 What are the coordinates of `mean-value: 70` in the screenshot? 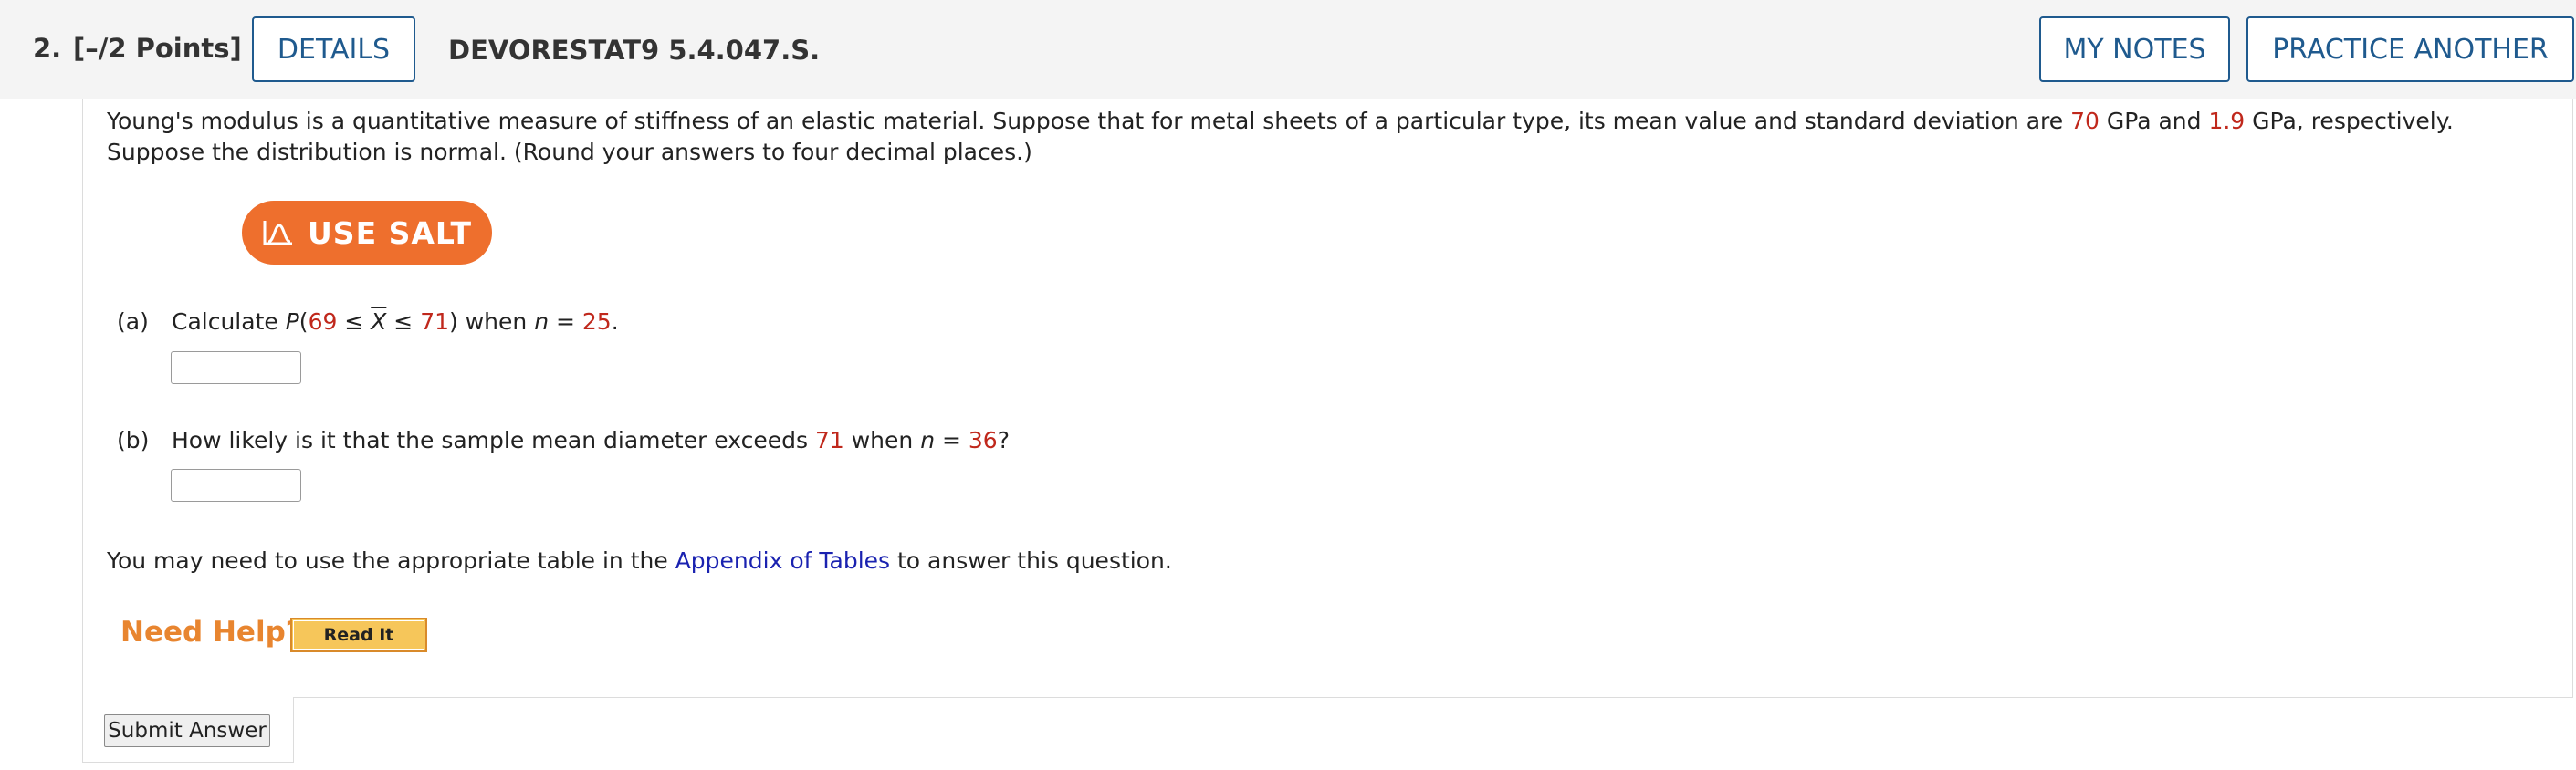 It's located at (2085, 121).